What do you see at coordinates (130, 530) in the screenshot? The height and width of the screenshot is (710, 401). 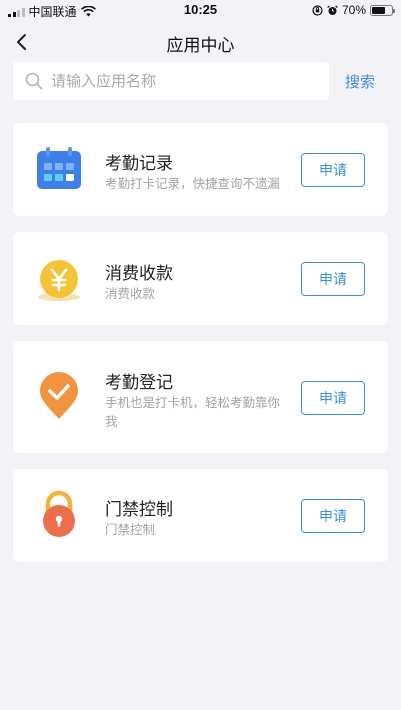 I see `app-description: 门禁控制` at bounding box center [130, 530].